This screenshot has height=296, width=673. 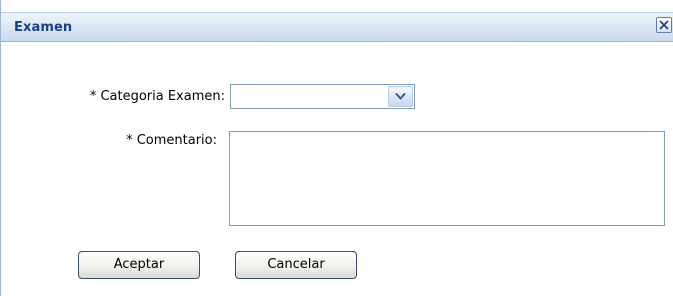 I want to click on chevron-down-icon, so click(x=400, y=96).